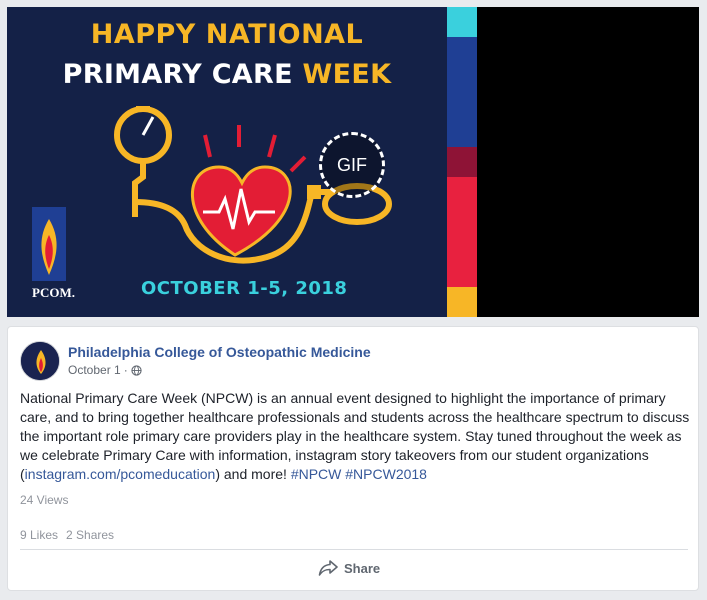 The height and width of the screenshot is (600, 707). What do you see at coordinates (90, 535) in the screenshot?
I see `shares-count: 2 Shares` at bounding box center [90, 535].